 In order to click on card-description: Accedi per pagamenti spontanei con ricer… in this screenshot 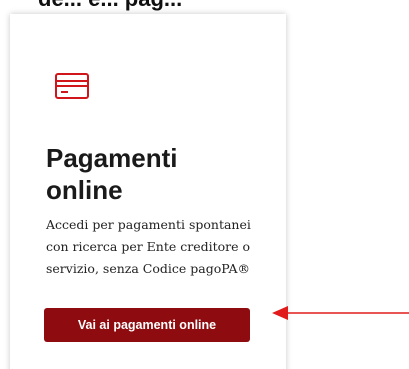, I will do `click(148, 246)`.